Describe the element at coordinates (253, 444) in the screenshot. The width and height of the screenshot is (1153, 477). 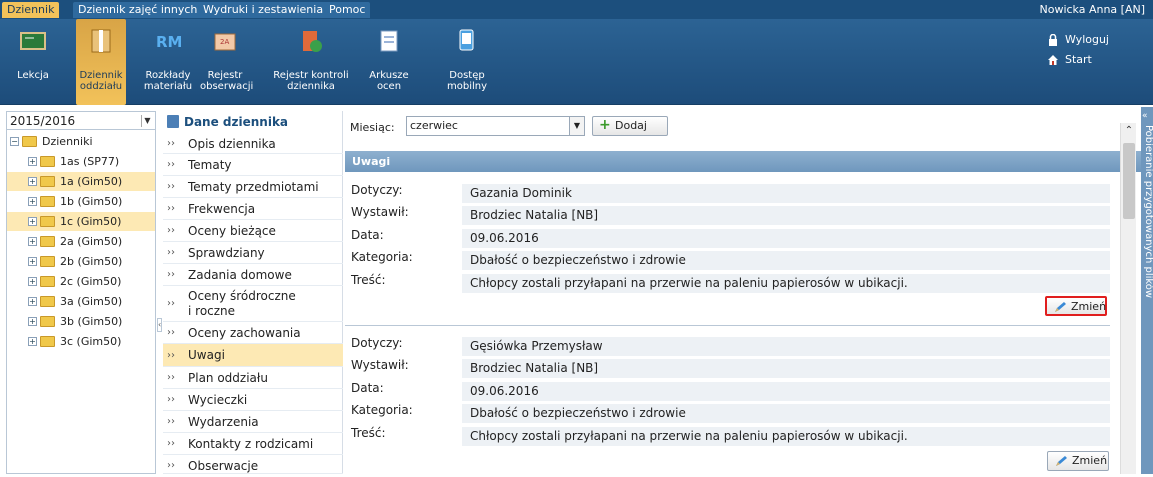
I see `nav-item-kontakty-z-rodzicami: ›› Kontakty z rodzicami` at that location.